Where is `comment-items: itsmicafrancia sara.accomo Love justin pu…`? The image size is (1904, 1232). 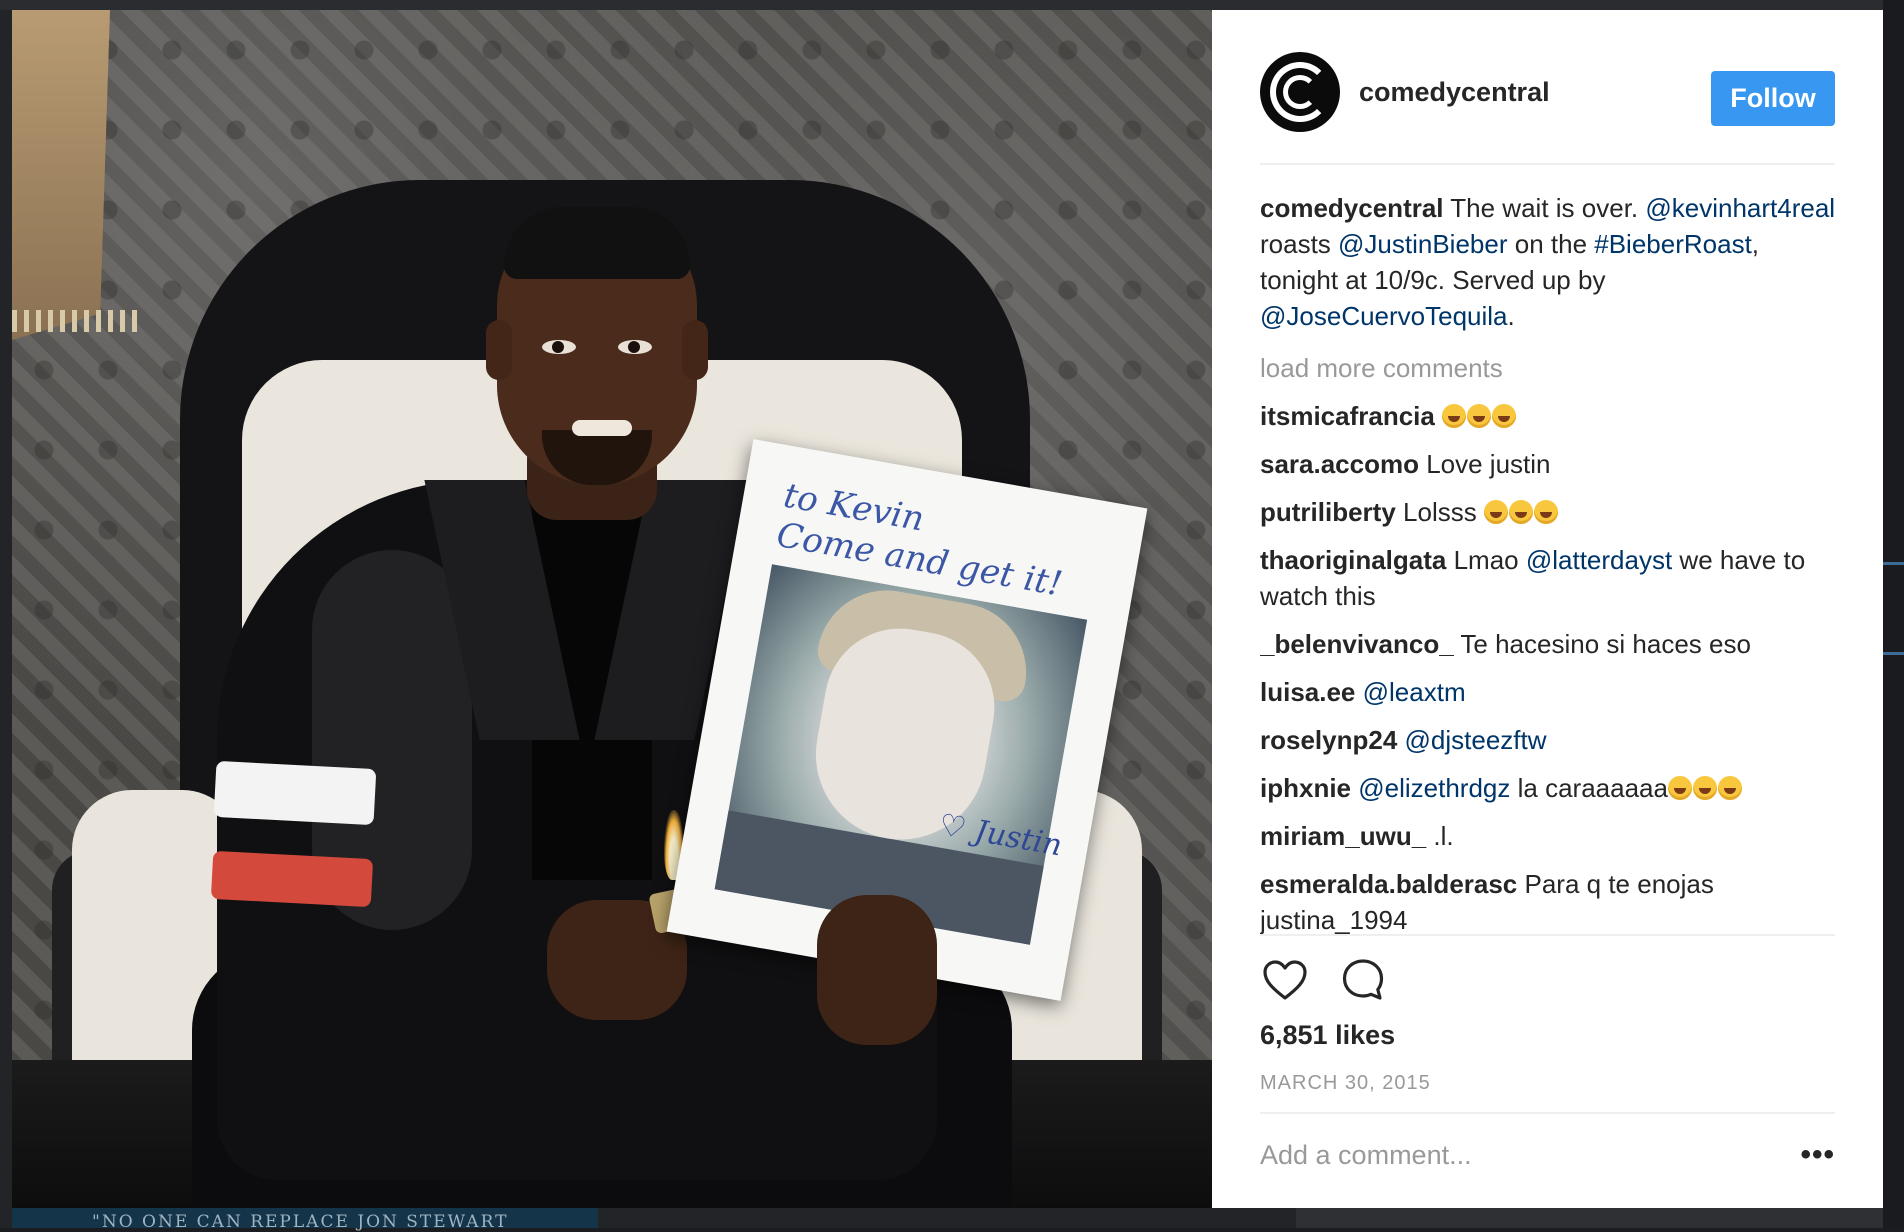
comment-items: itsmicafrancia sara.accomo Love justin pu… is located at coordinates (1550, 666).